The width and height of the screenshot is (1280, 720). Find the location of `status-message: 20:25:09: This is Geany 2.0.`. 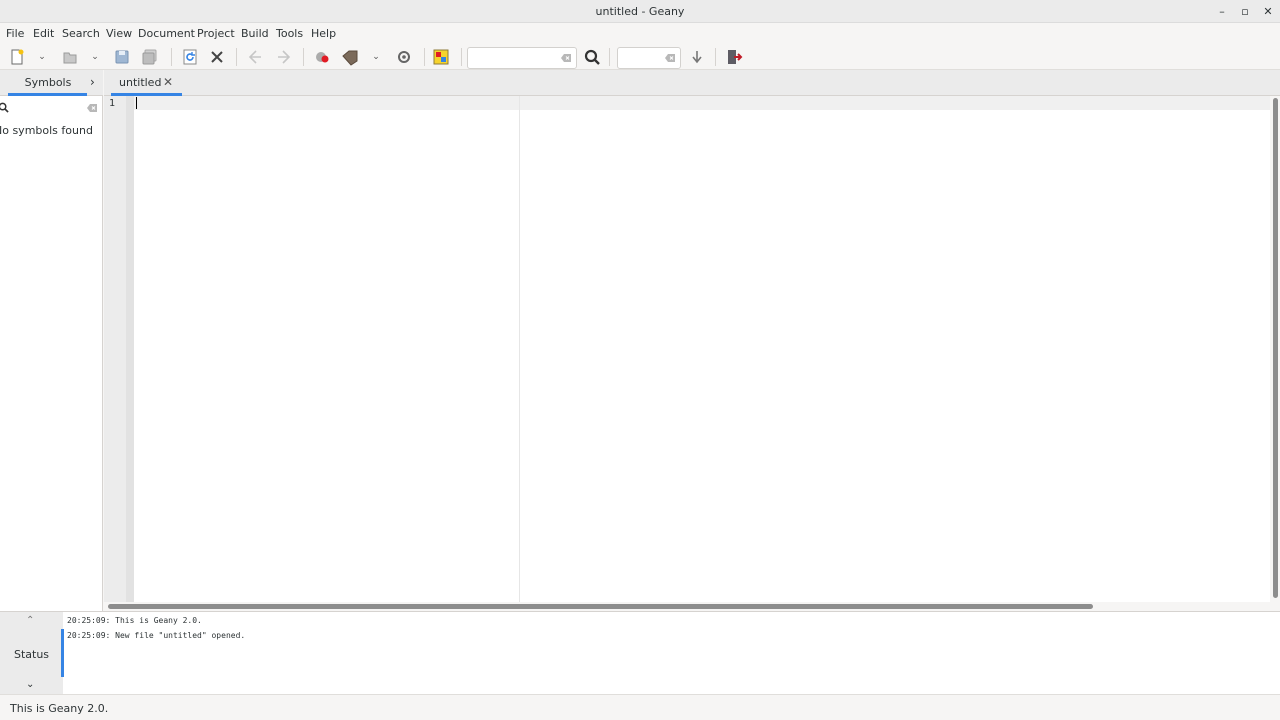

status-message: 20:25:09: This is Geany 2.0. is located at coordinates (134, 620).